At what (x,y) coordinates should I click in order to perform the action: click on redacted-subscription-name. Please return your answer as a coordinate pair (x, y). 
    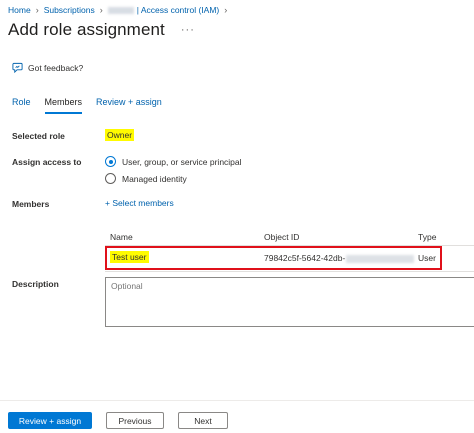
    Looking at the image, I should click on (120, 10).